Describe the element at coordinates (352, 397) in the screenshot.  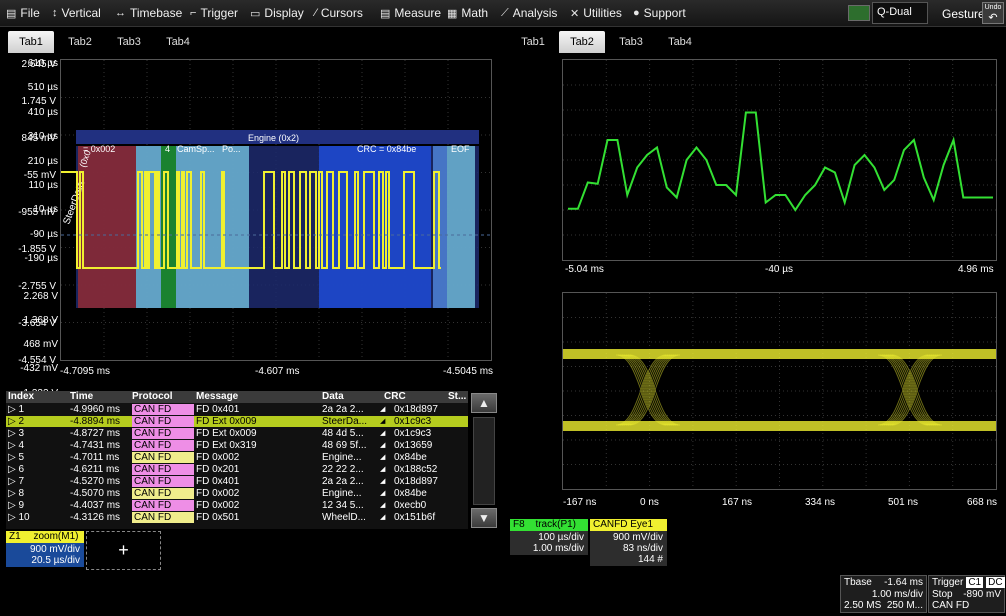
I see `column-header: Data` at that location.